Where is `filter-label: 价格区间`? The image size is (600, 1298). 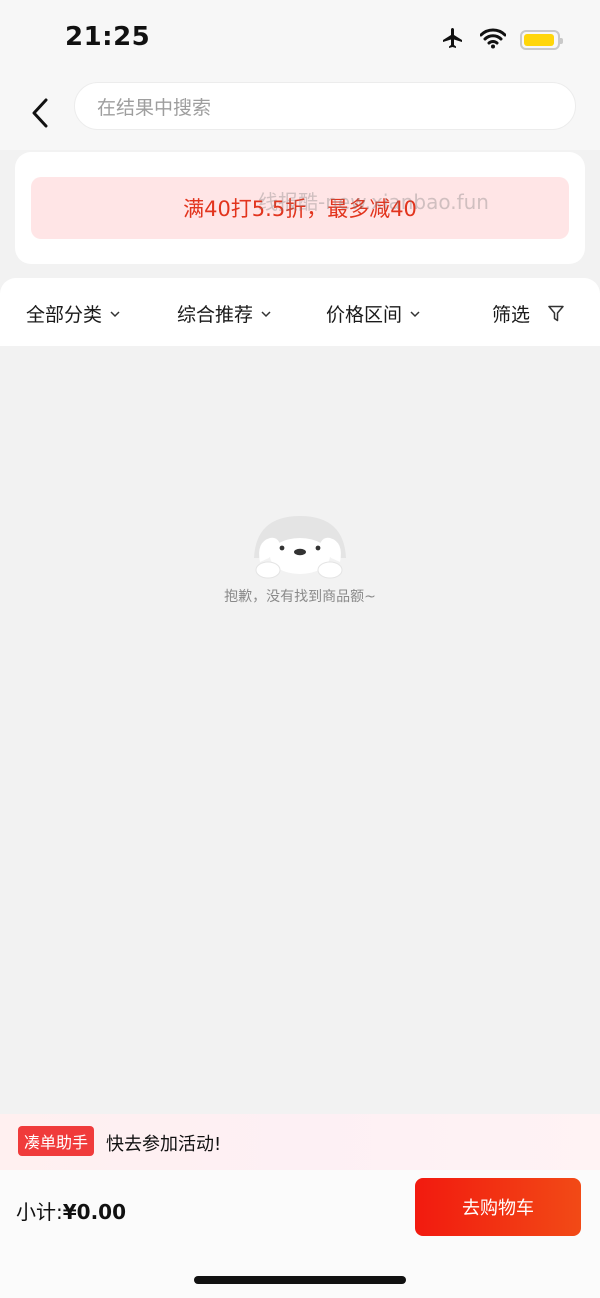
filter-label: 价格区间 is located at coordinates (364, 315).